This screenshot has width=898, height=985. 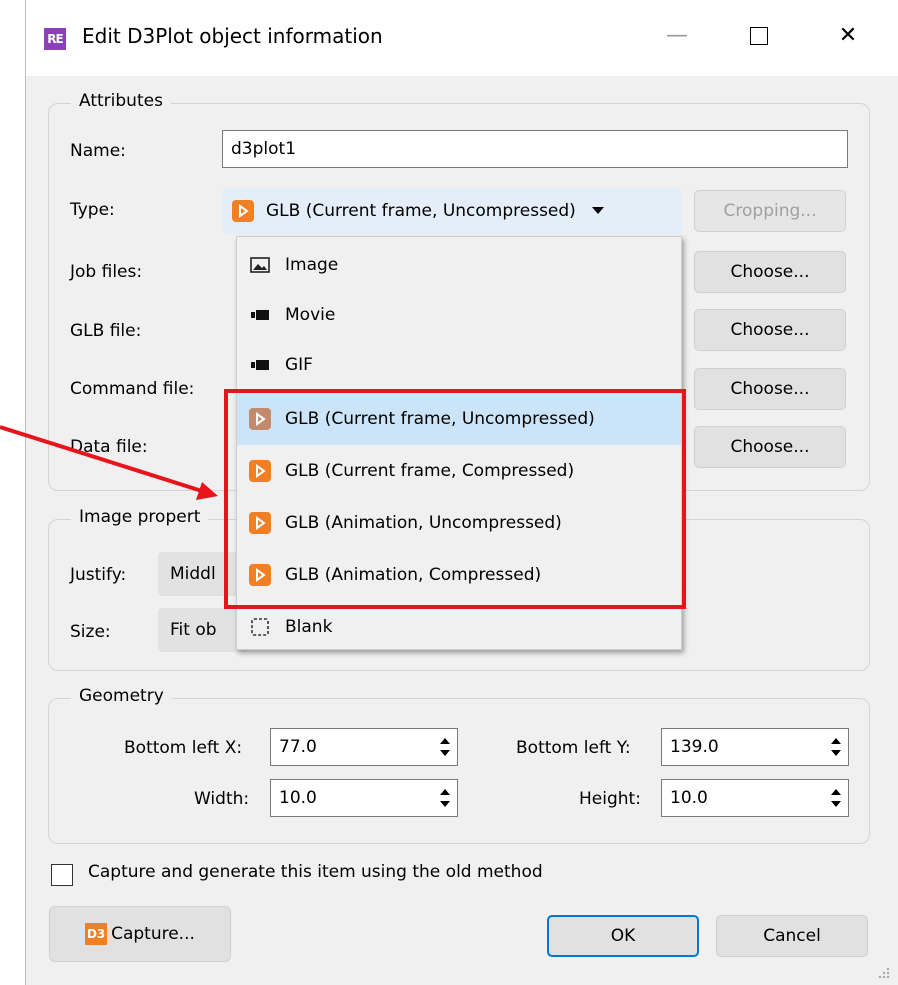 What do you see at coordinates (121, 696) in the screenshot?
I see `geometry-group-title: Geometry` at bounding box center [121, 696].